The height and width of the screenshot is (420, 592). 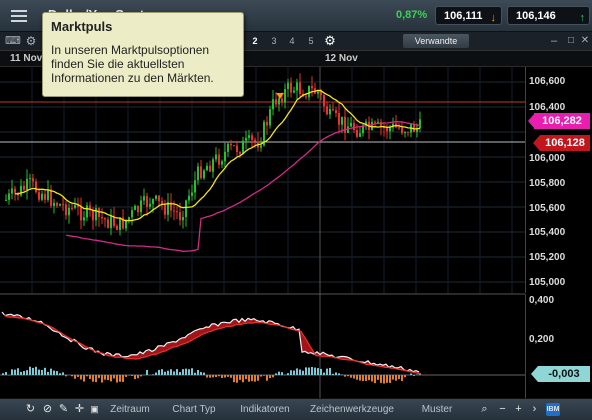 What do you see at coordinates (531, 121) in the screenshot?
I see `buy-tag-pointer` at bounding box center [531, 121].